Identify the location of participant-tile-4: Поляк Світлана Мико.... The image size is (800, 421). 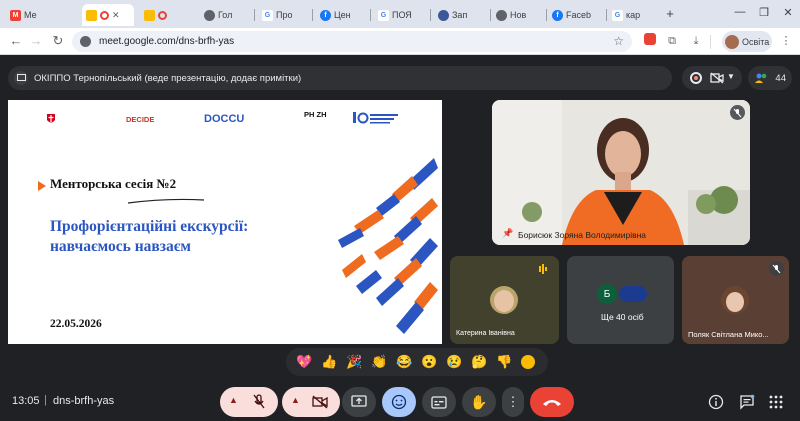
(735, 300).